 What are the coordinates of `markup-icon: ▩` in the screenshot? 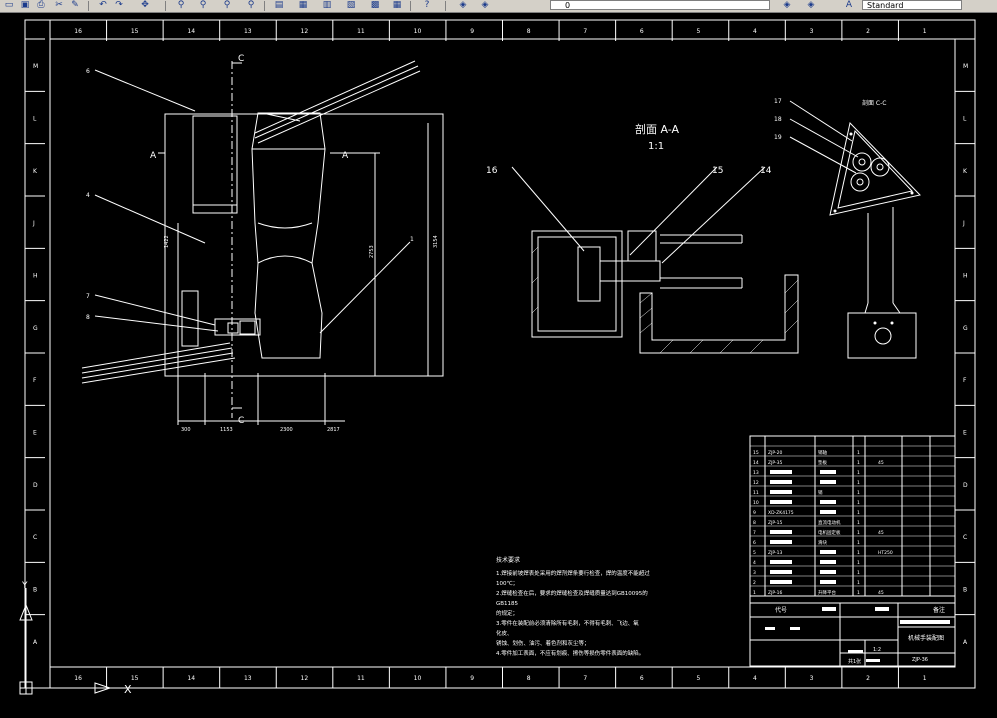 It's located at (375, 5).